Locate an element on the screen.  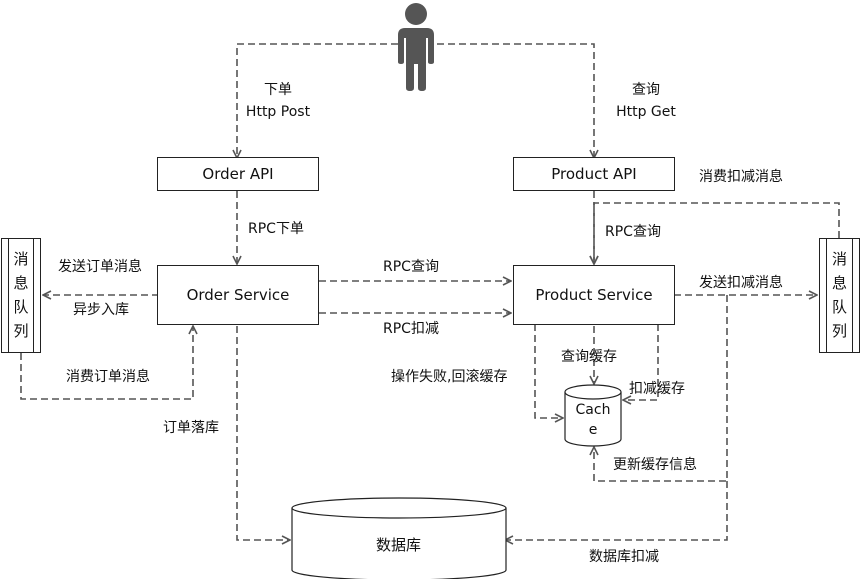
order-service-box: Order Service is located at coordinates (238, 295).